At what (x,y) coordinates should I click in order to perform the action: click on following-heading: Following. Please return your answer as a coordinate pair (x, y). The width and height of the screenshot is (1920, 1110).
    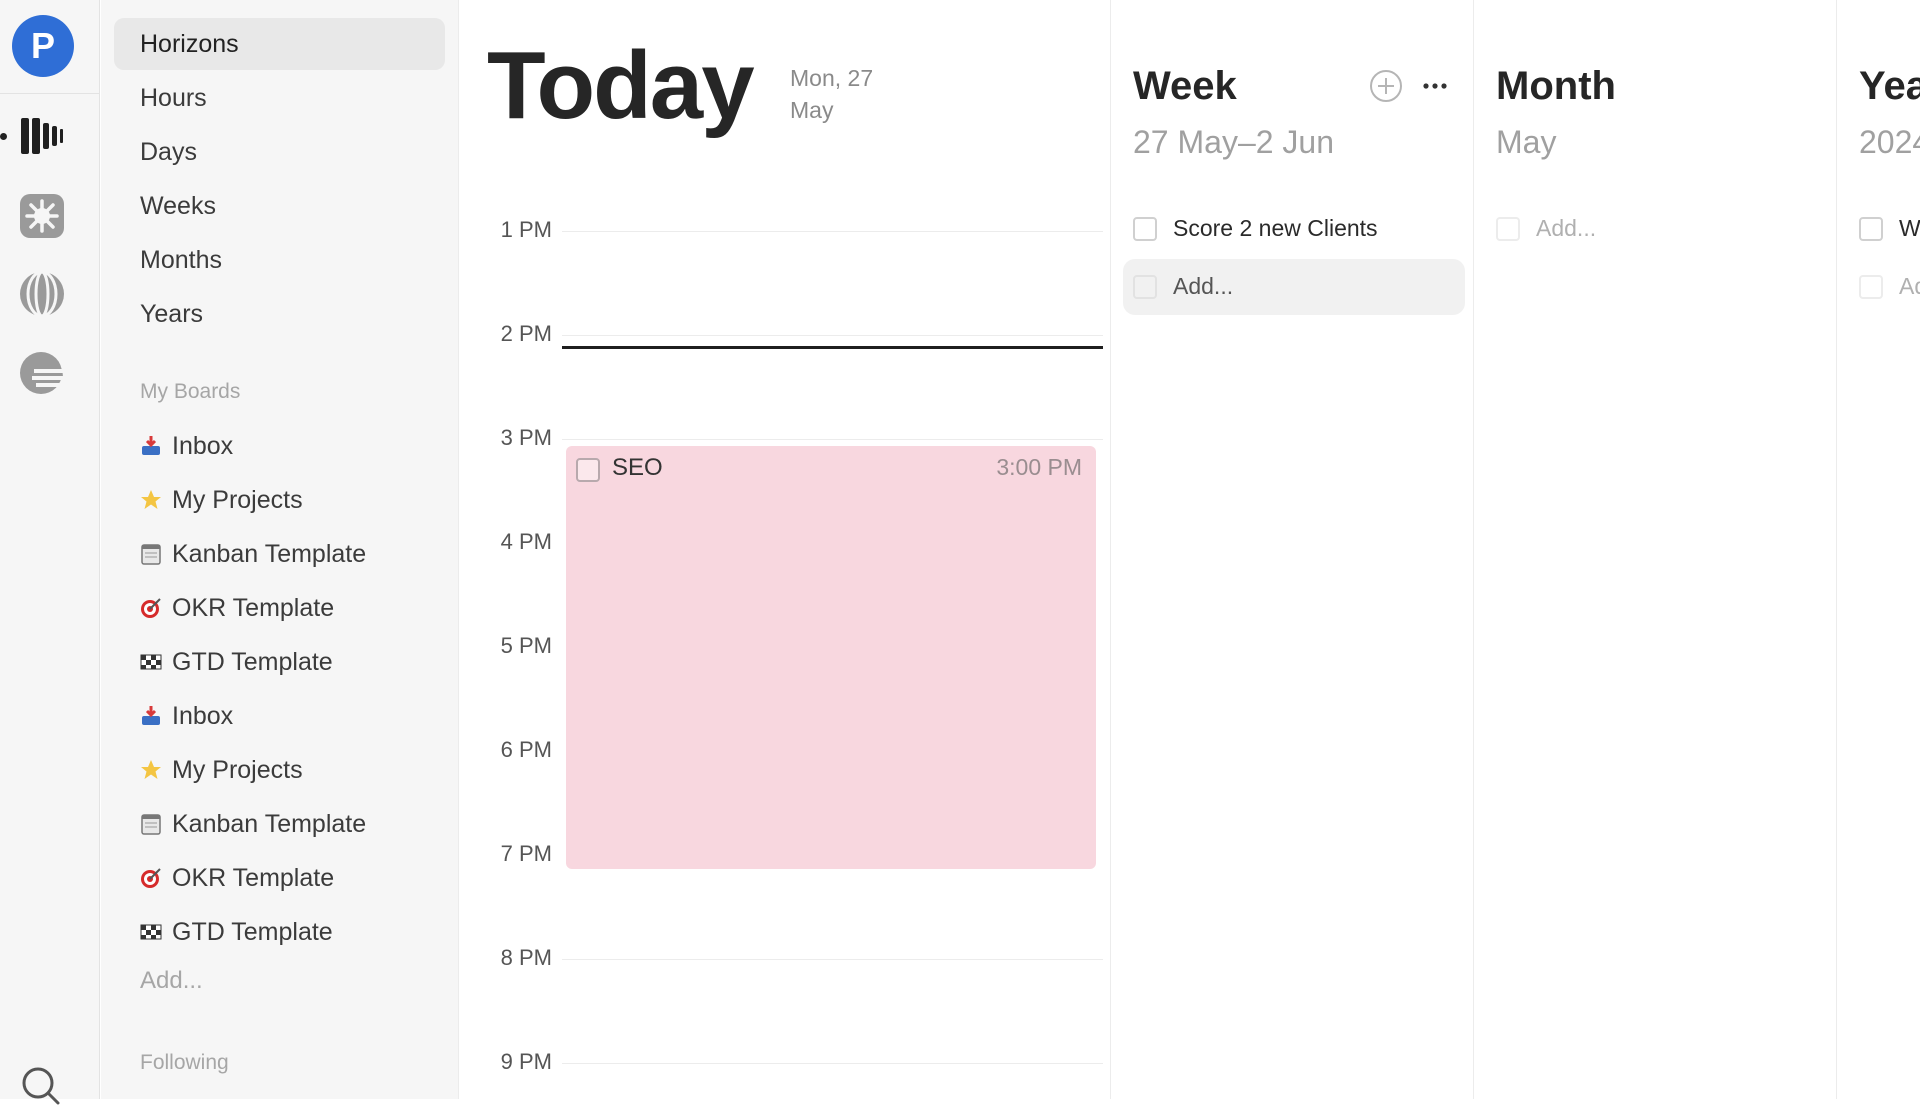
    Looking at the image, I should click on (184, 1062).